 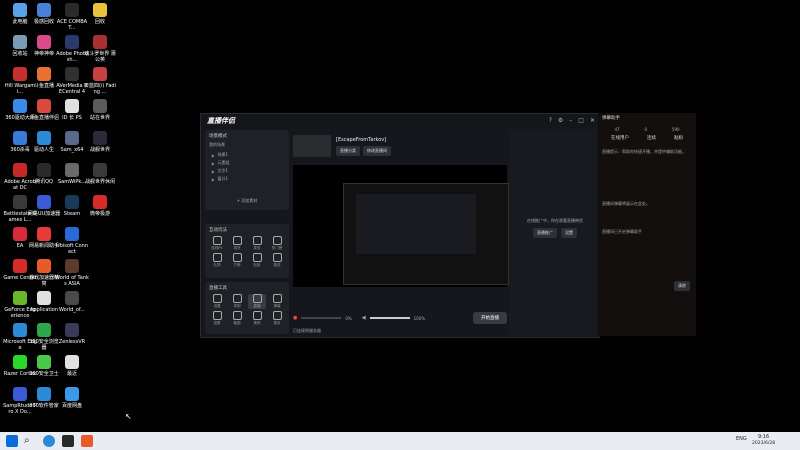 I want to click on start-button, so click(x=12, y=441).